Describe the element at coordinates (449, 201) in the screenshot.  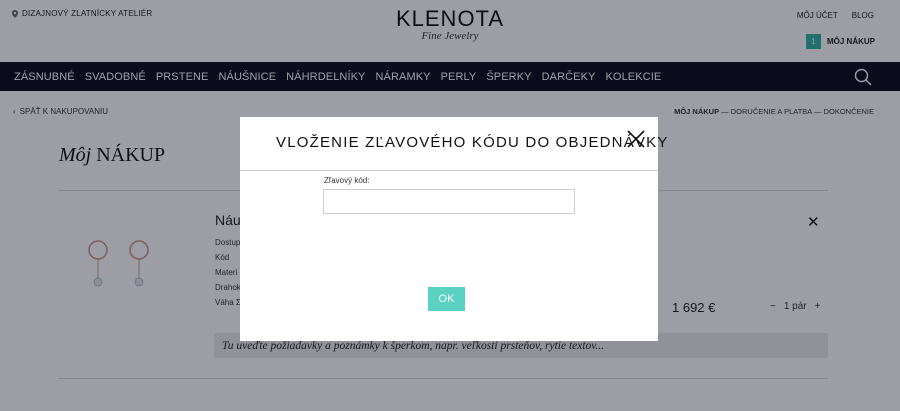
I see `discount-code-input` at that location.